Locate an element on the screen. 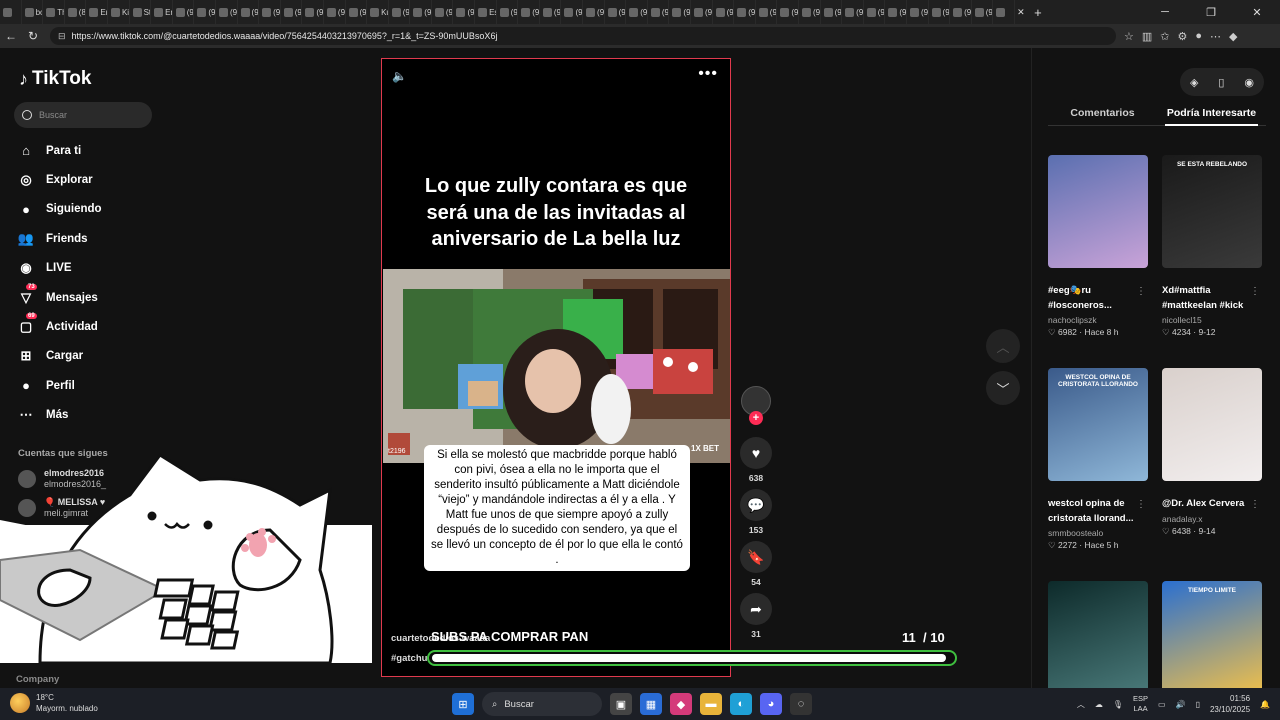 This screenshot has width=1280, height=720. taskbar-search: ⌕ Buscar is located at coordinates (542, 704).